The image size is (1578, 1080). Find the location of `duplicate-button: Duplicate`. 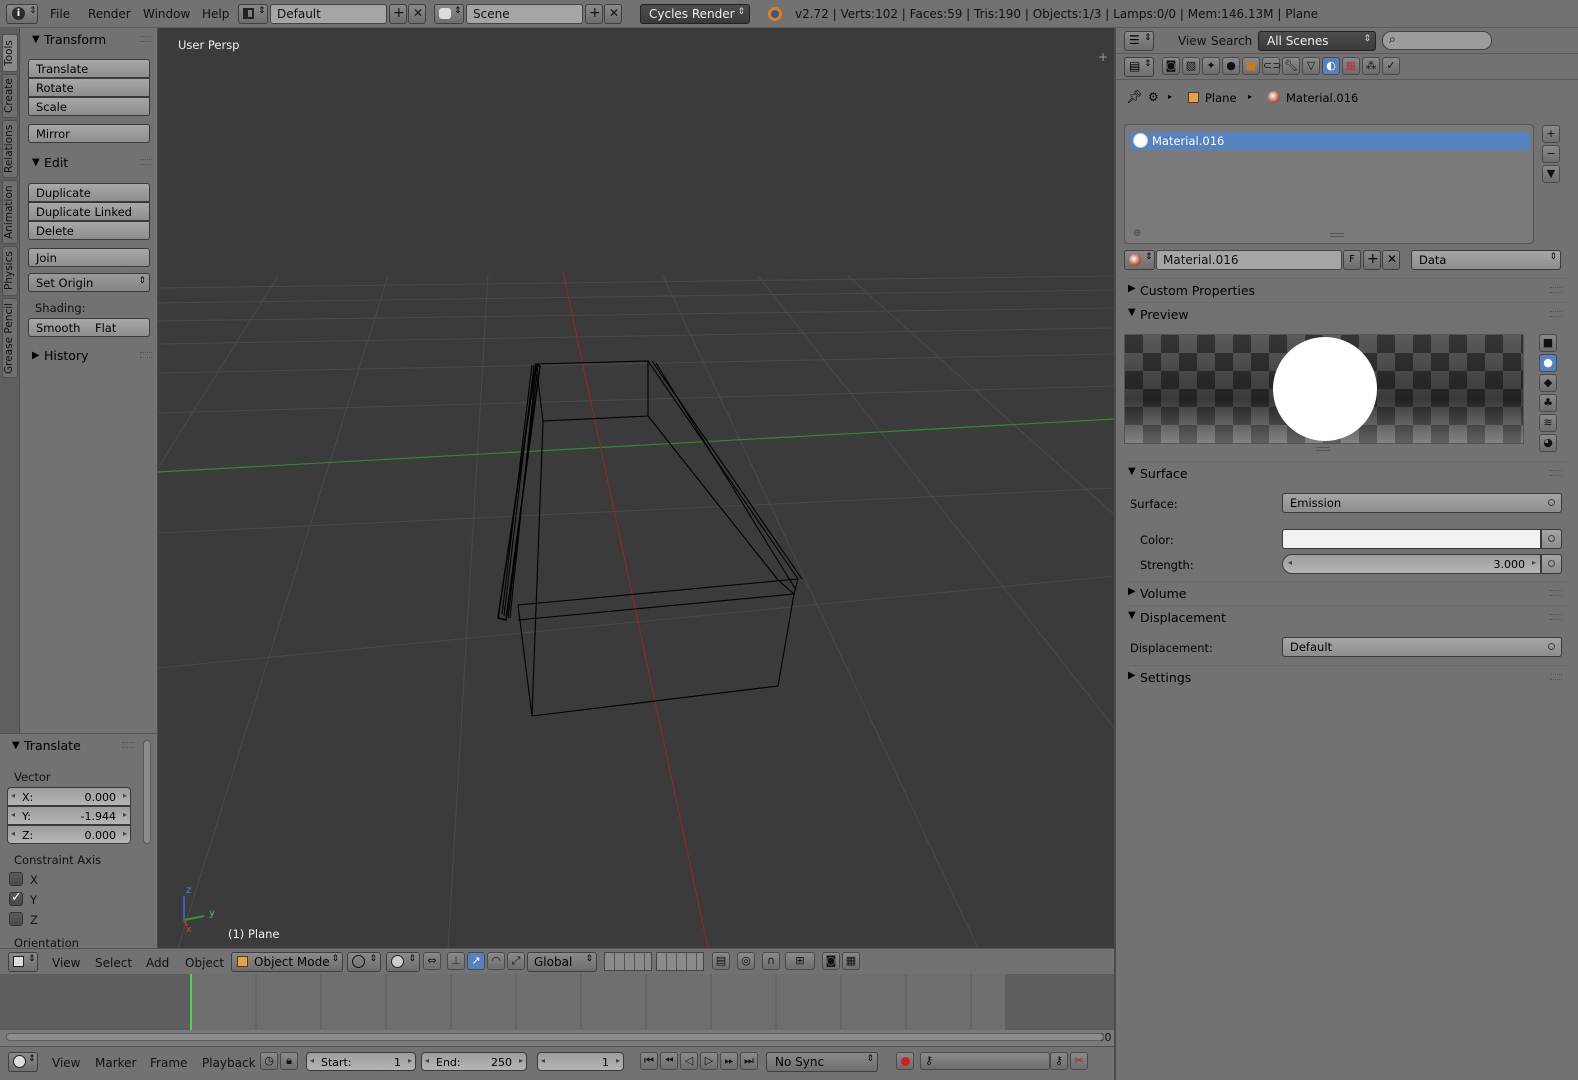

duplicate-button: Duplicate is located at coordinates (89, 192).